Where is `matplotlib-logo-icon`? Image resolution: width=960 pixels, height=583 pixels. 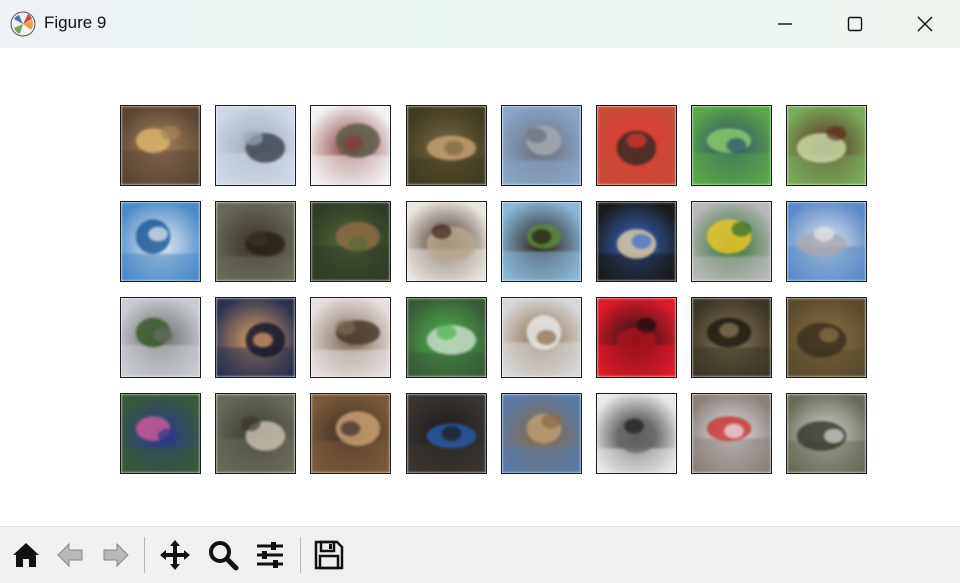
matplotlib-logo-icon is located at coordinates (23, 24).